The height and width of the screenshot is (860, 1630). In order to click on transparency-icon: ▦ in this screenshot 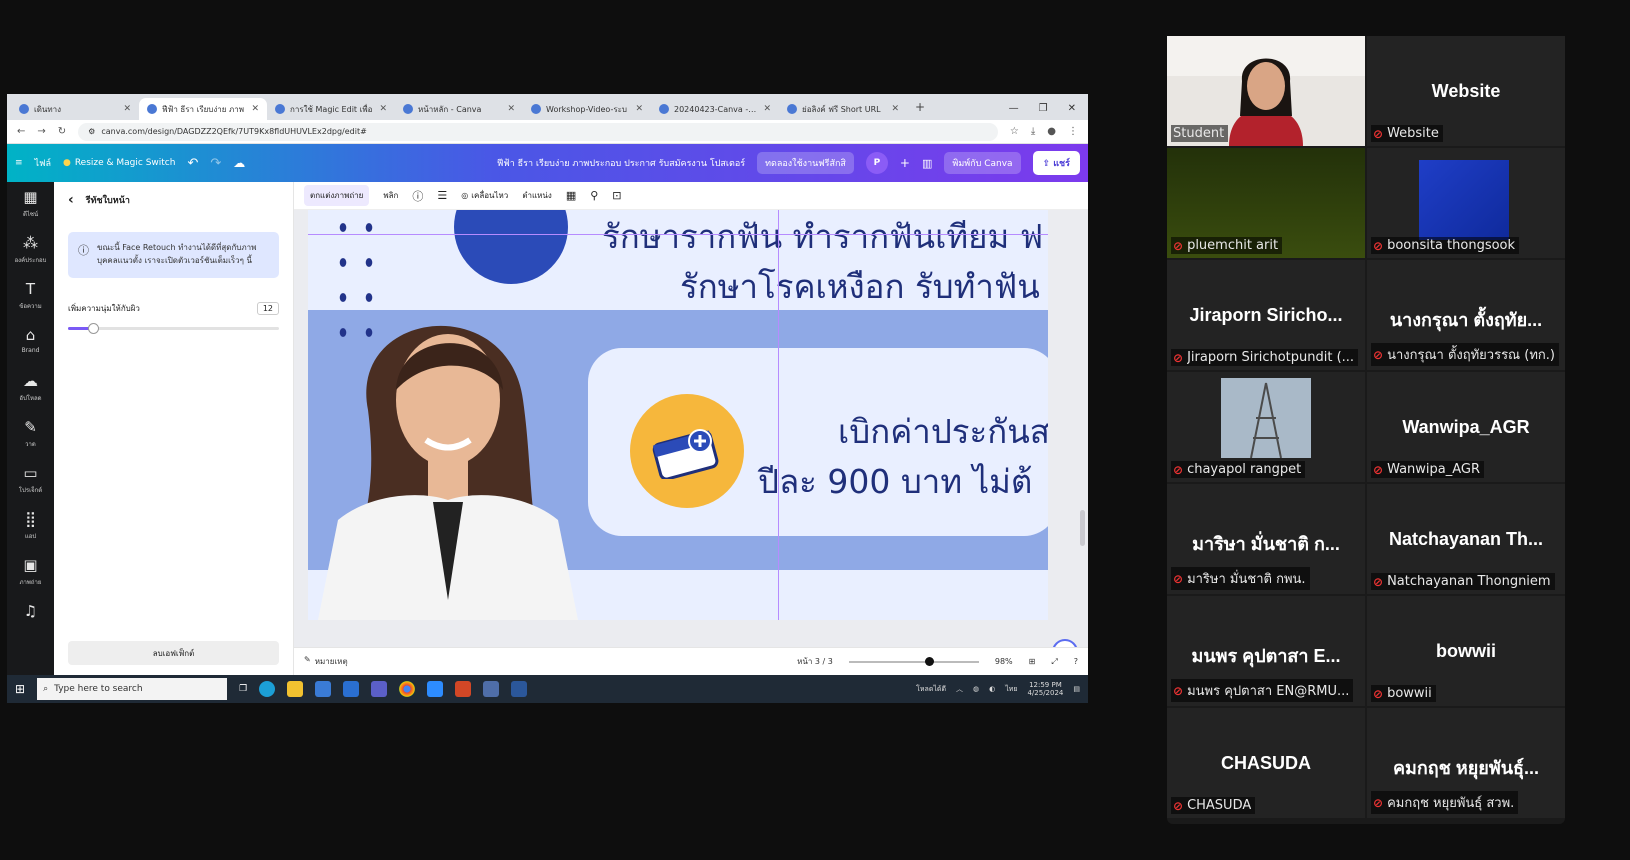, I will do `click(571, 195)`.